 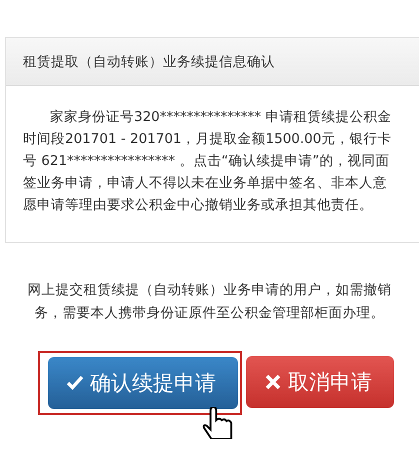 What do you see at coordinates (320, 382) in the screenshot?
I see `cancel-button: 取消申请` at bounding box center [320, 382].